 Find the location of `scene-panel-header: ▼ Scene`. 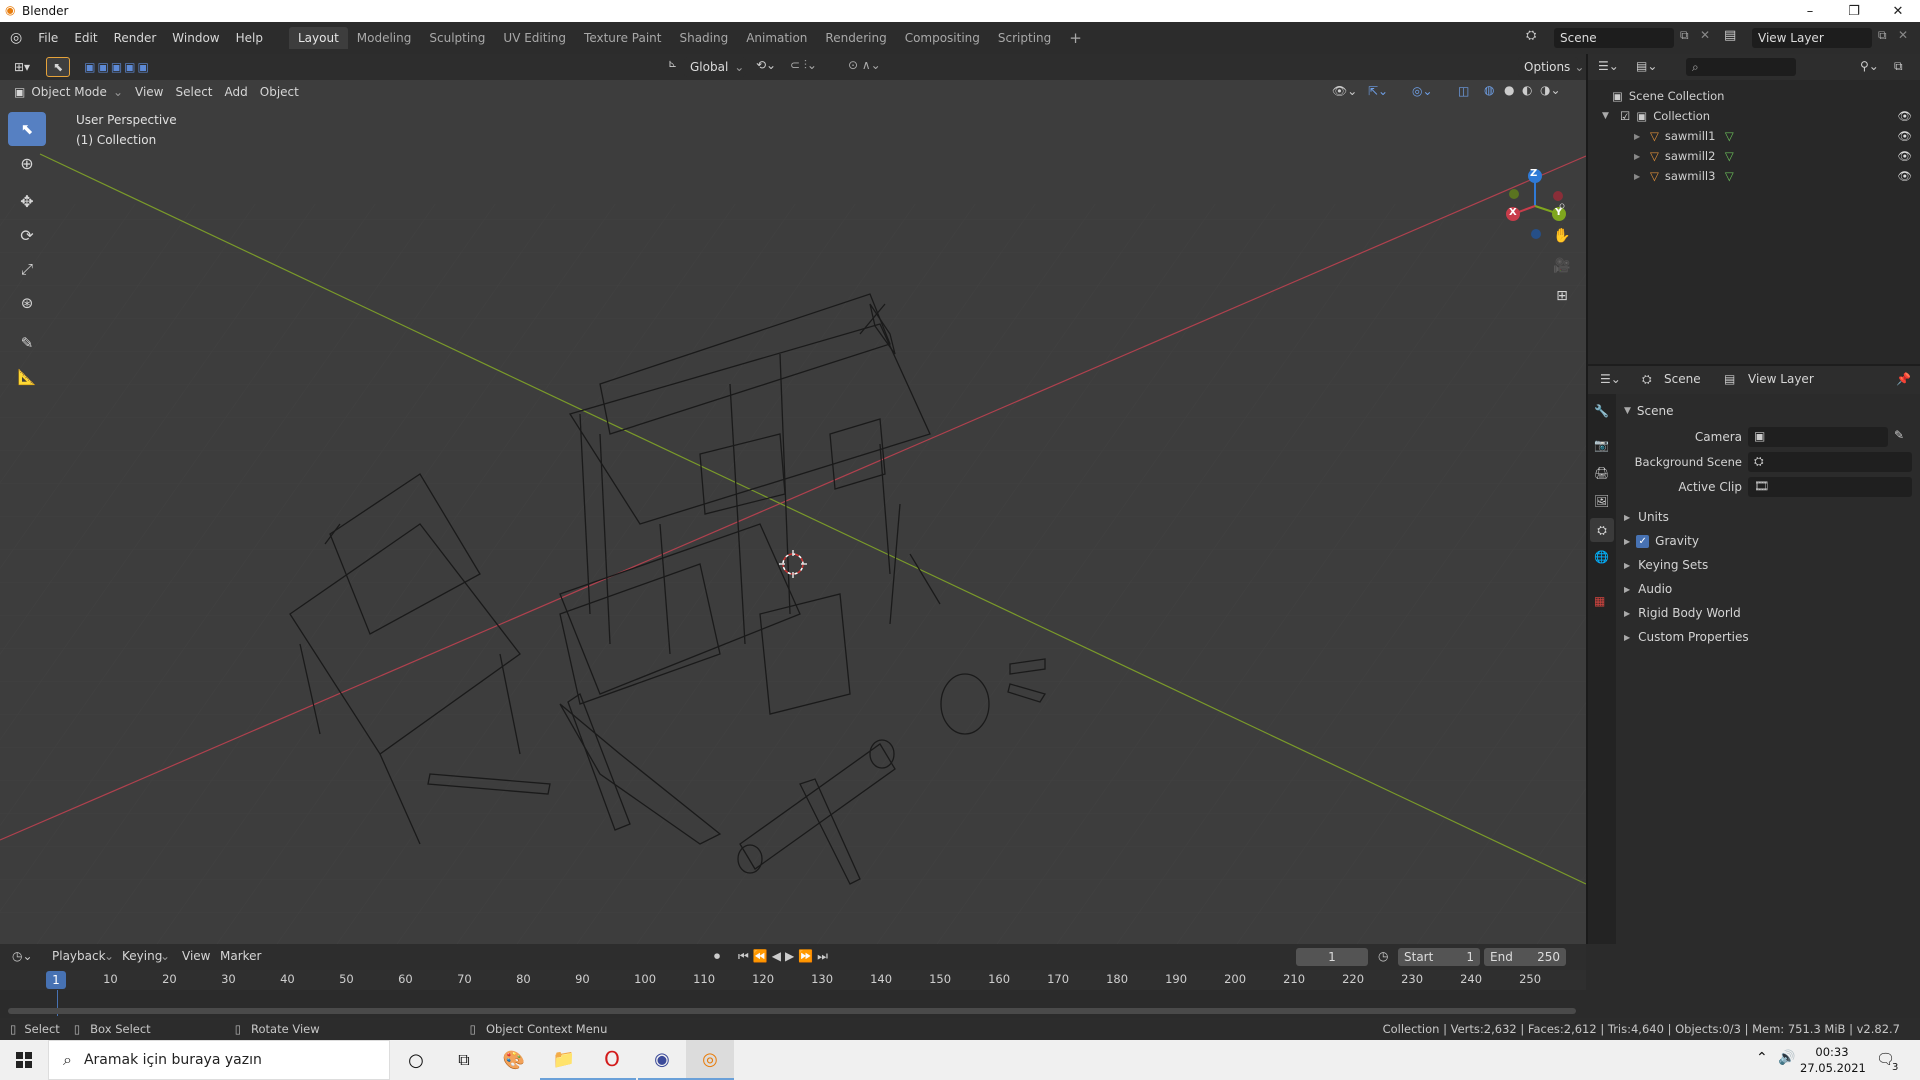

scene-panel-header: ▼ Scene is located at coordinates (1649, 411).